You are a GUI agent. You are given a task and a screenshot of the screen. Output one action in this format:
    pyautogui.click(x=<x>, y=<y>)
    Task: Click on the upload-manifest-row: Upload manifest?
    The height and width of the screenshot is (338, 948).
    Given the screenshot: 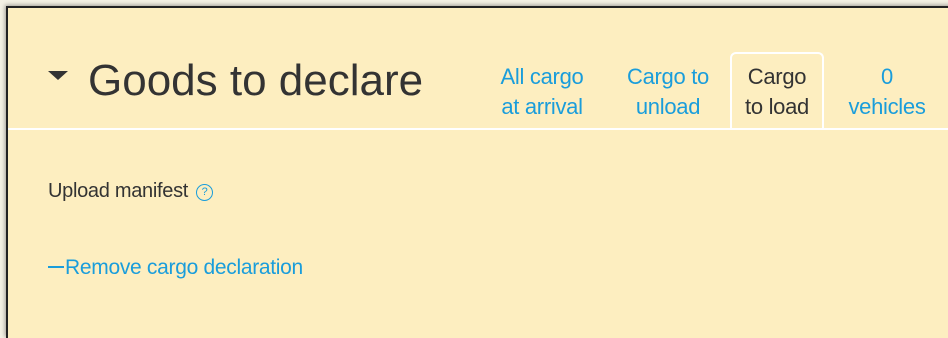 What is the action you would take?
    pyautogui.click(x=131, y=191)
    